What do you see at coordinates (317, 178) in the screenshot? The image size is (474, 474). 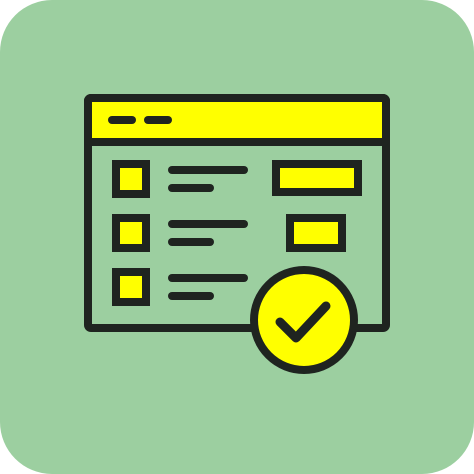 I see `row-field-wide` at bounding box center [317, 178].